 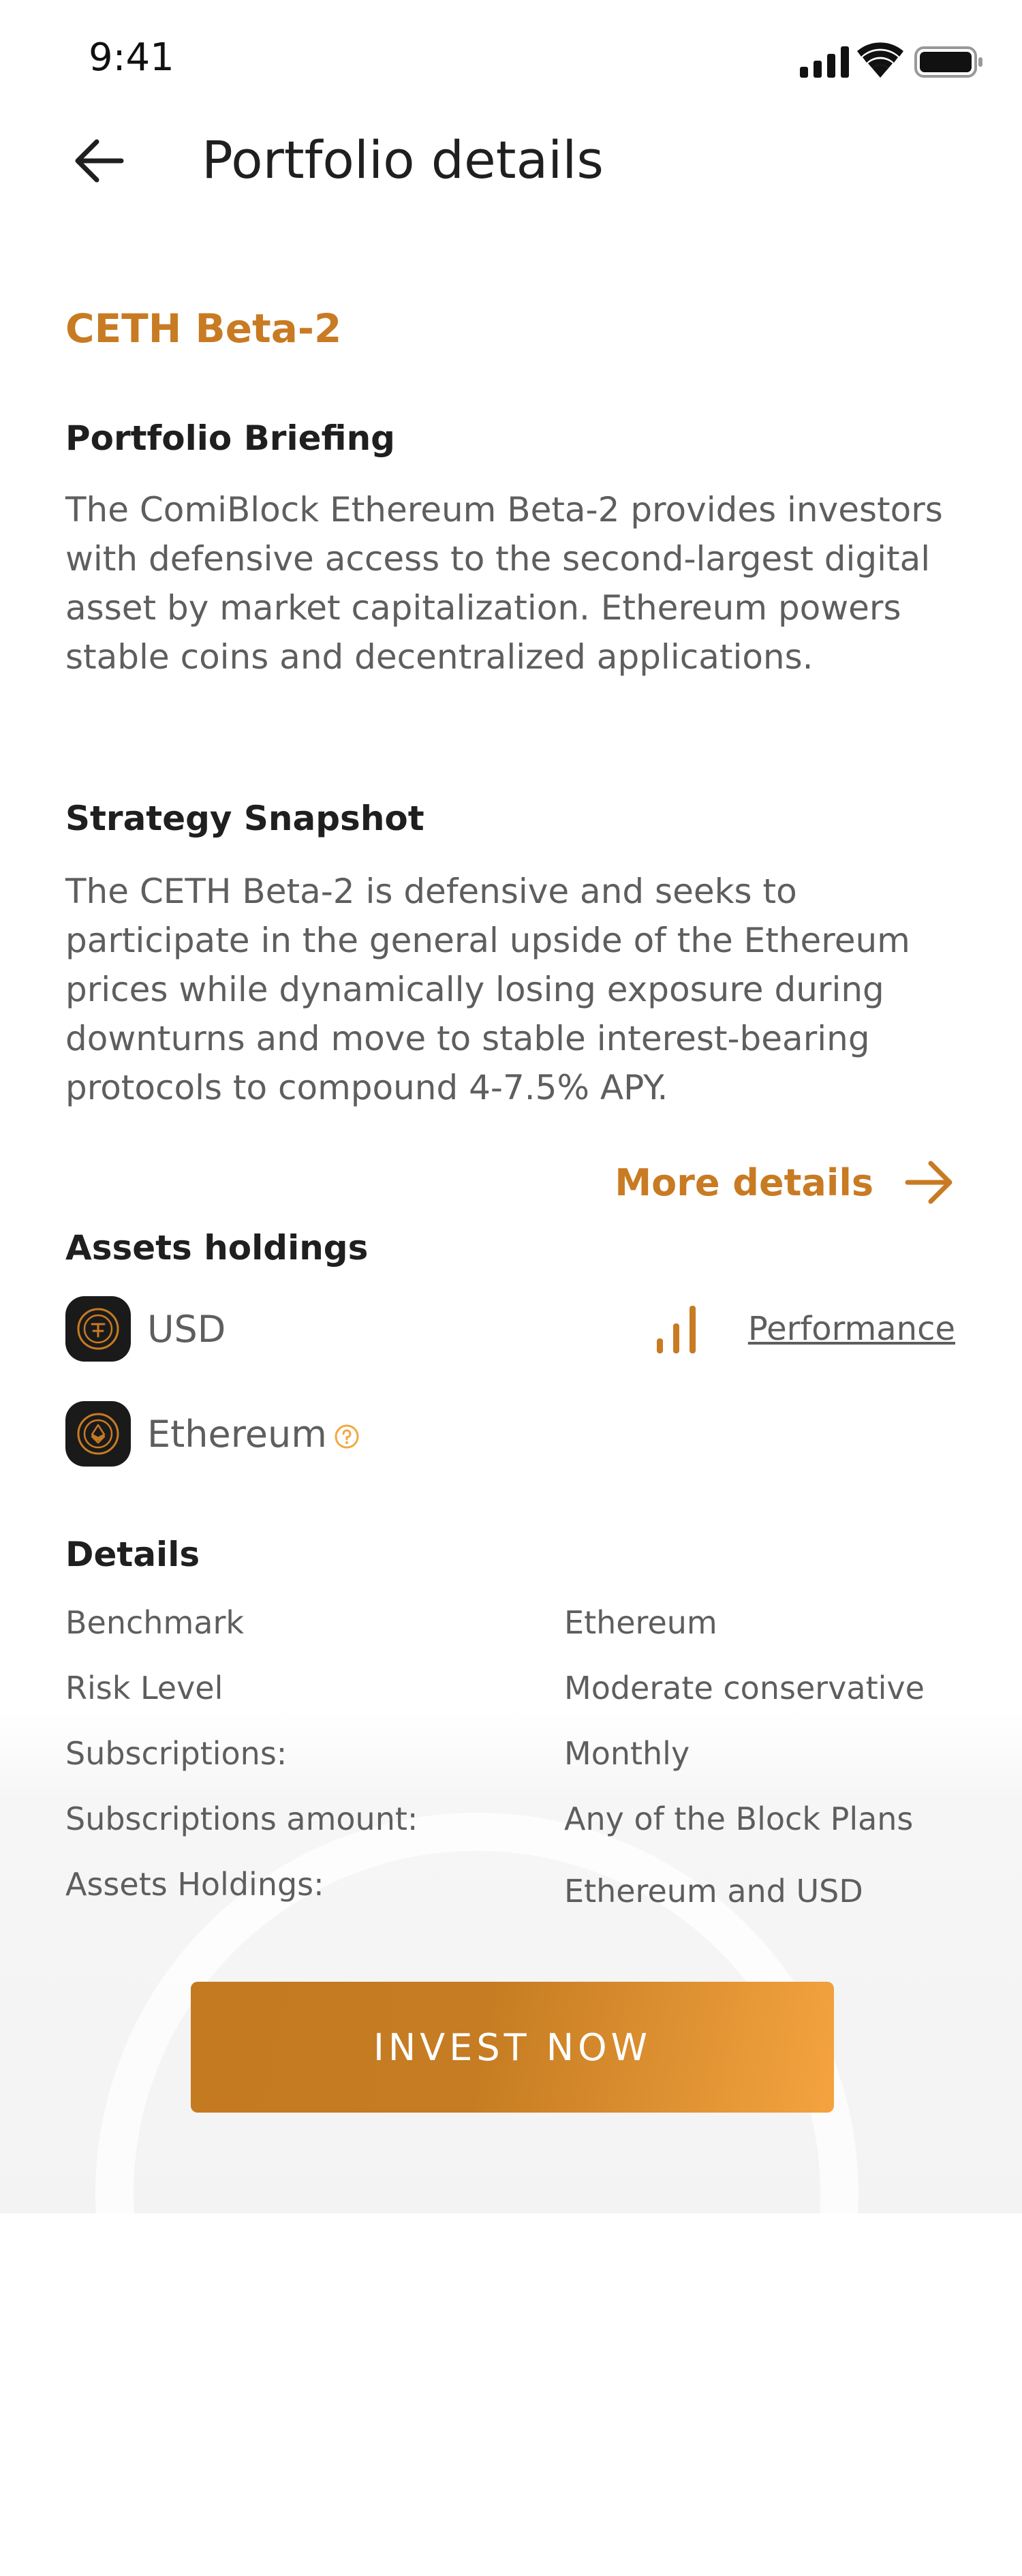 I want to click on arrow-right-icon, so click(x=929, y=1182).